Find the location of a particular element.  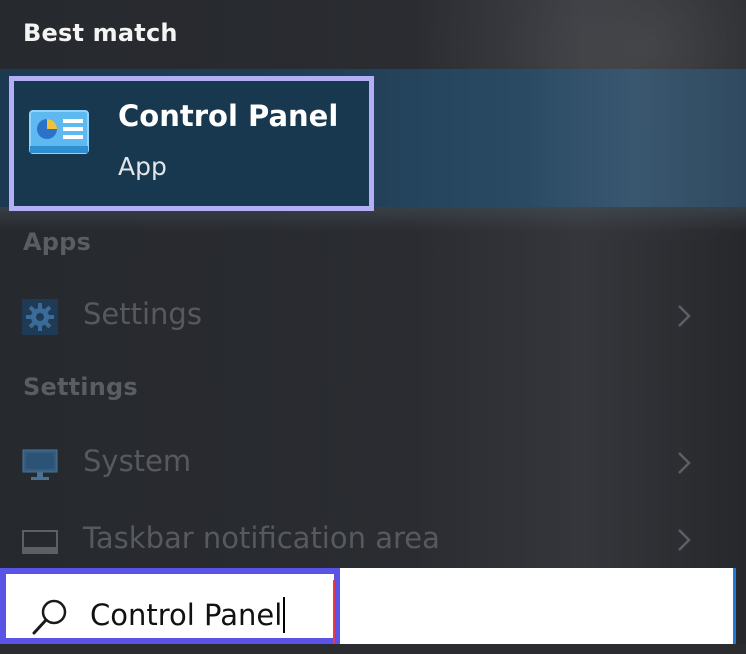

settings-item-taskbar: Taskbar notification area is located at coordinates (373, 540).